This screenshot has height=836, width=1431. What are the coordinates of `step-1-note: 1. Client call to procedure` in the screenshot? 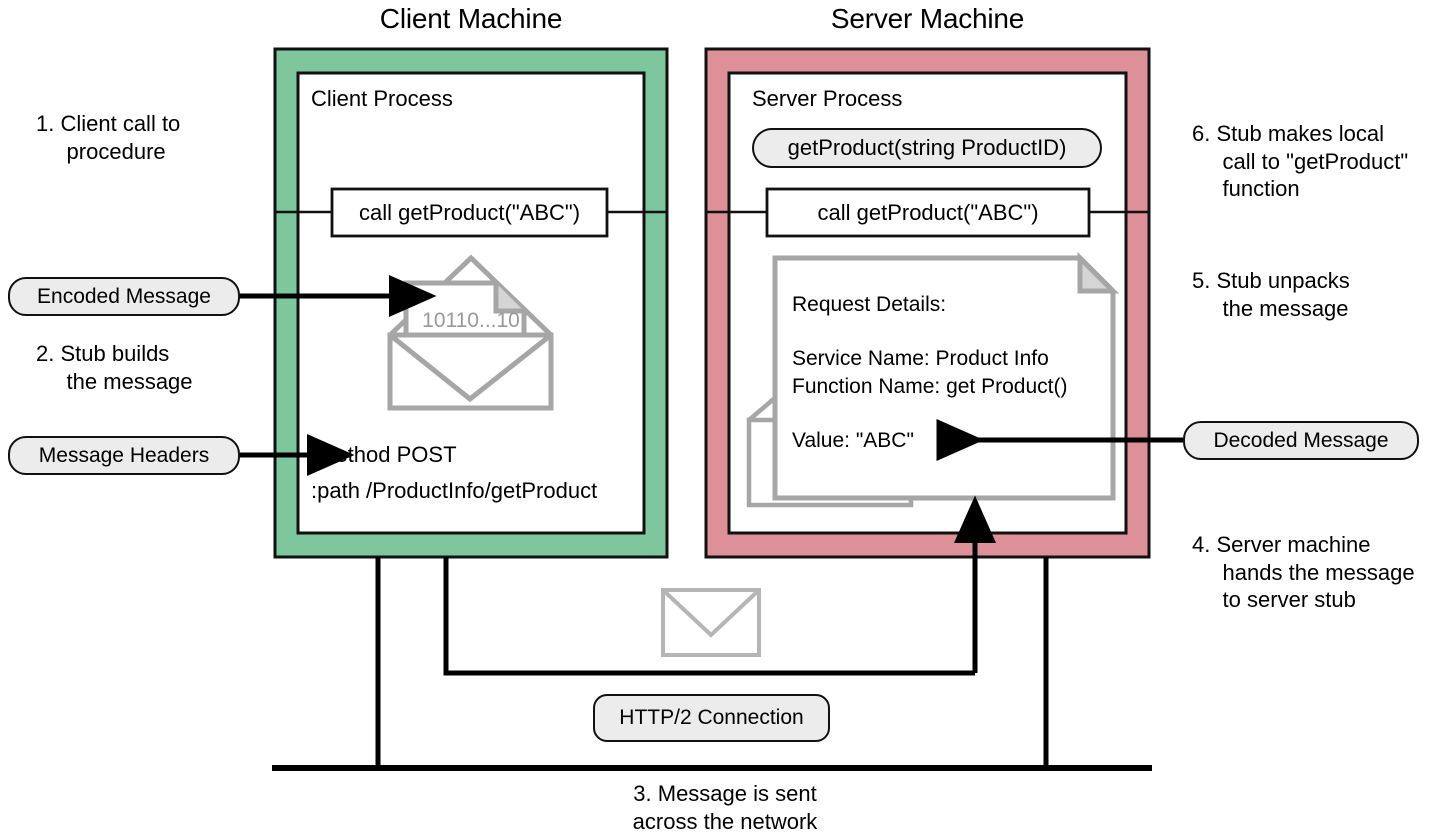 It's located at (108, 137).